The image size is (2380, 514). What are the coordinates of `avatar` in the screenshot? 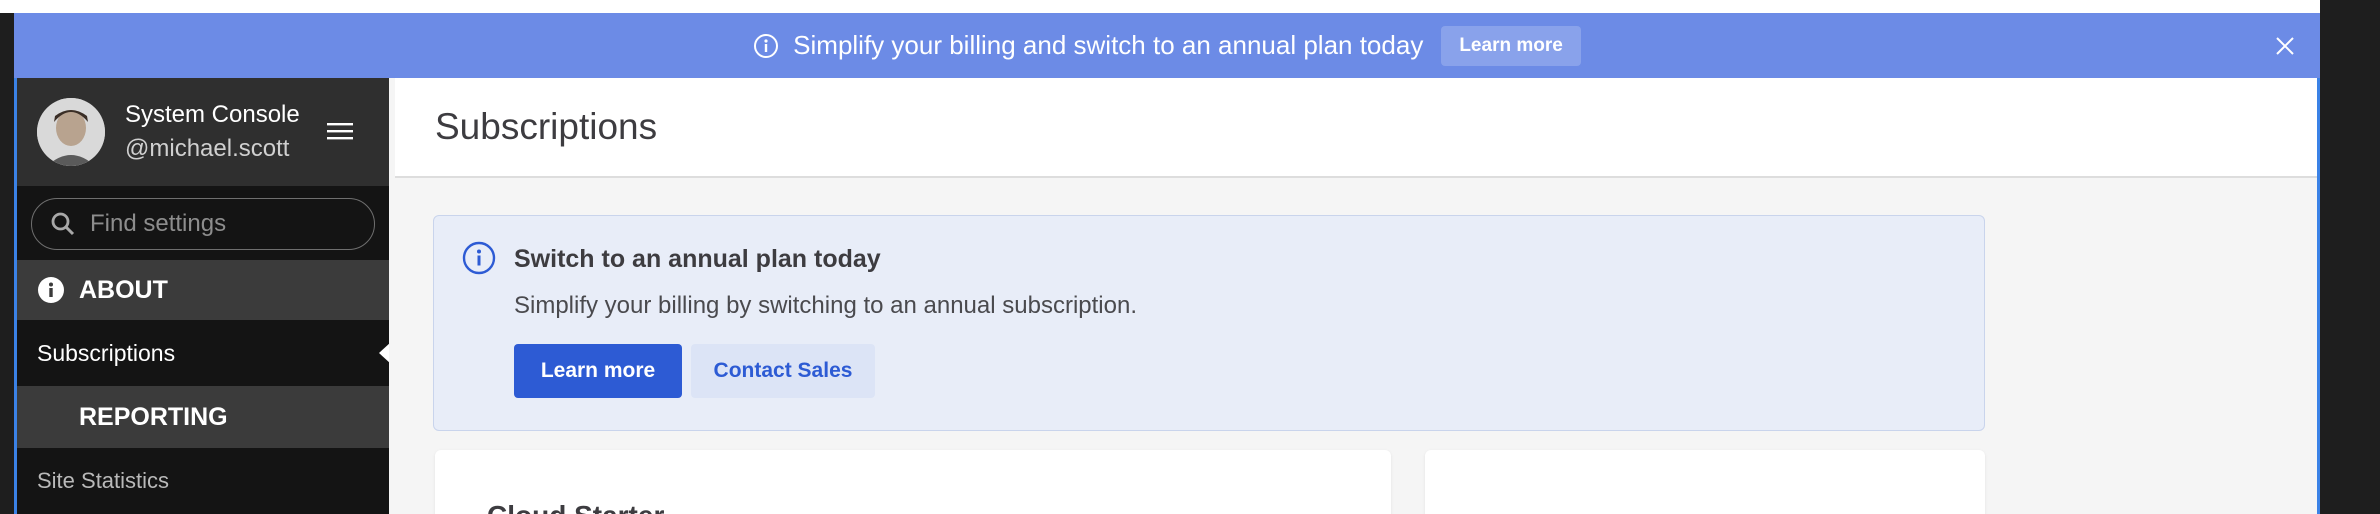 It's located at (71, 132).